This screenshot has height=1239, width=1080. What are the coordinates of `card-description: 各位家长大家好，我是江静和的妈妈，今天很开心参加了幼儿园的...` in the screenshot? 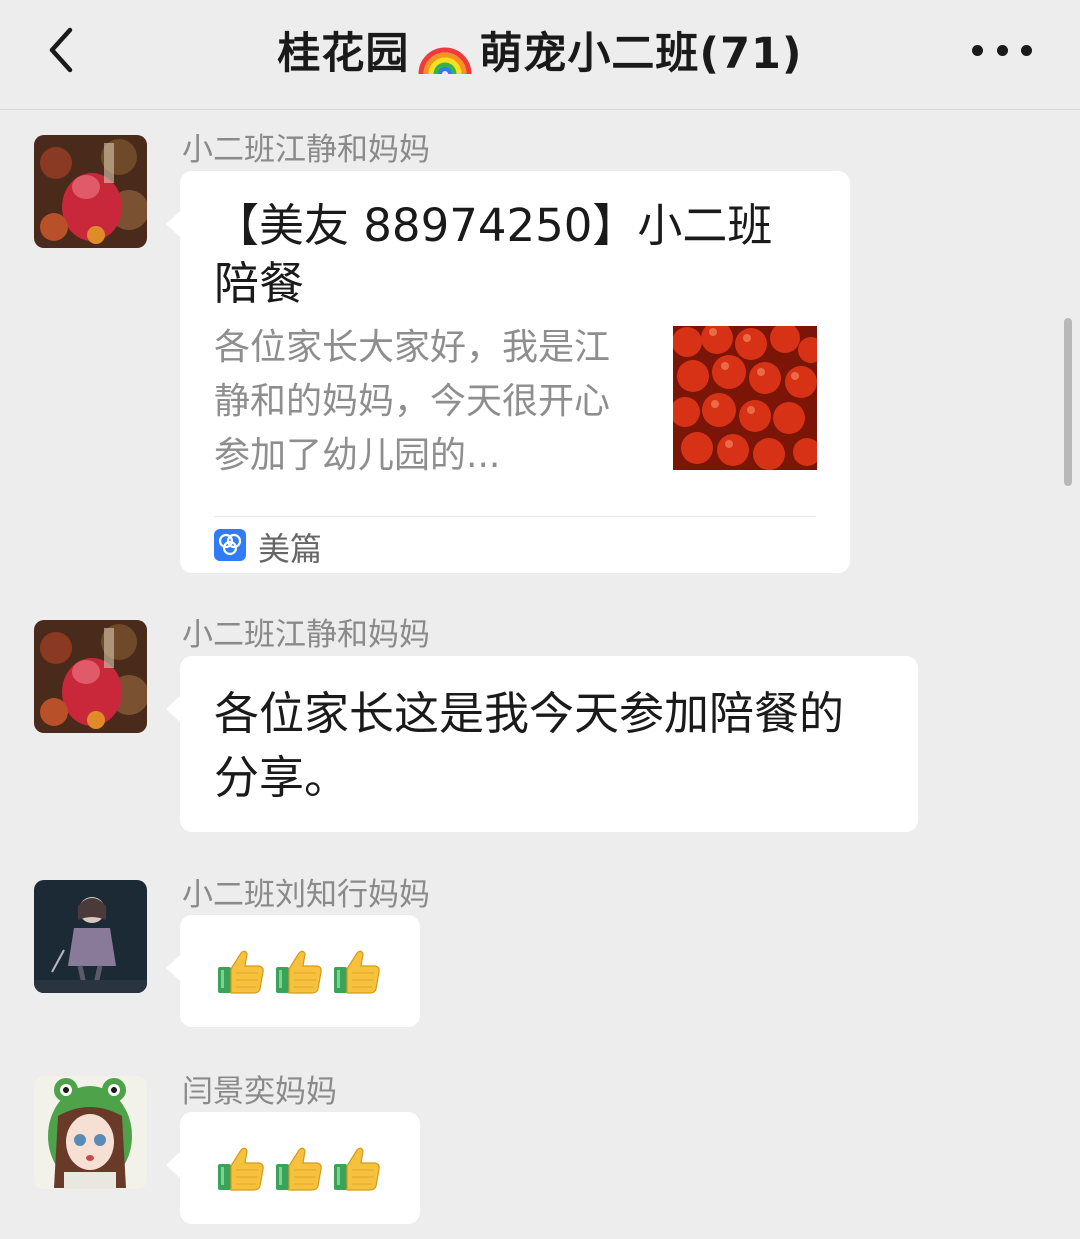 It's located at (412, 401).